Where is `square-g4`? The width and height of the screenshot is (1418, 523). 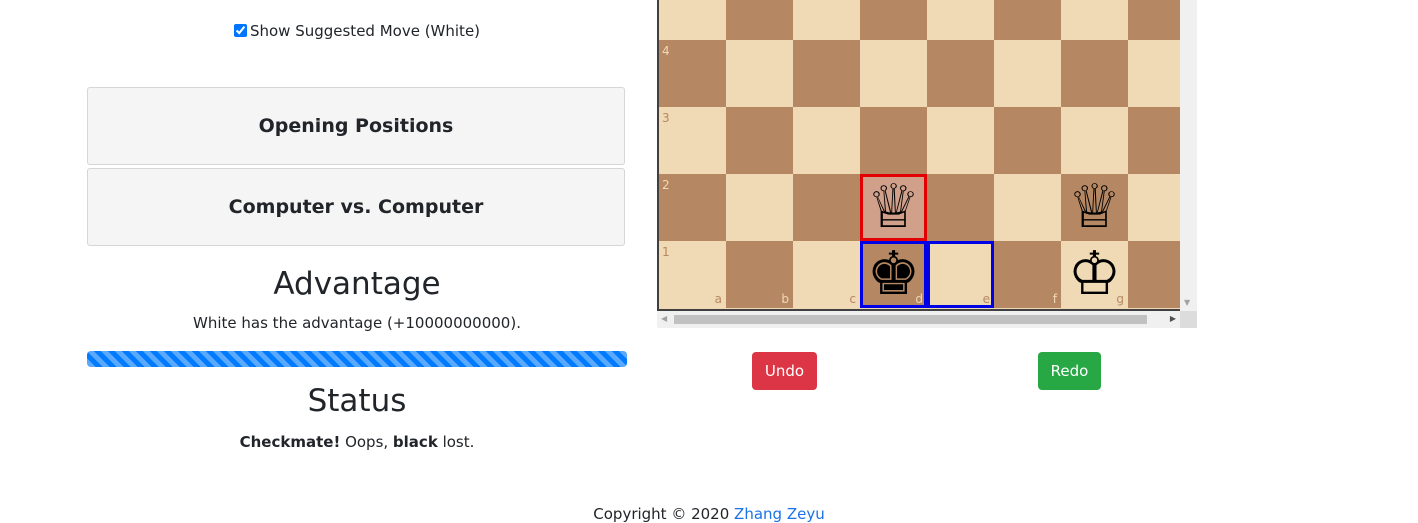
square-g4 is located at coordinates (1094, 73).